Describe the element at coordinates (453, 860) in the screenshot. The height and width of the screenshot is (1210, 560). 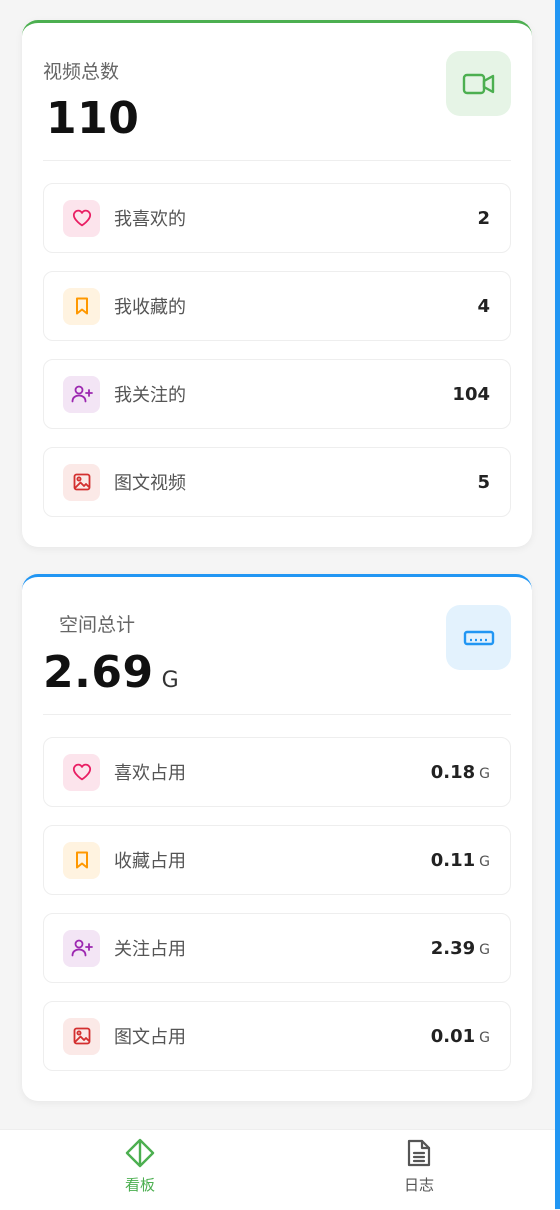
I see `value-number: 0.11` at that location.